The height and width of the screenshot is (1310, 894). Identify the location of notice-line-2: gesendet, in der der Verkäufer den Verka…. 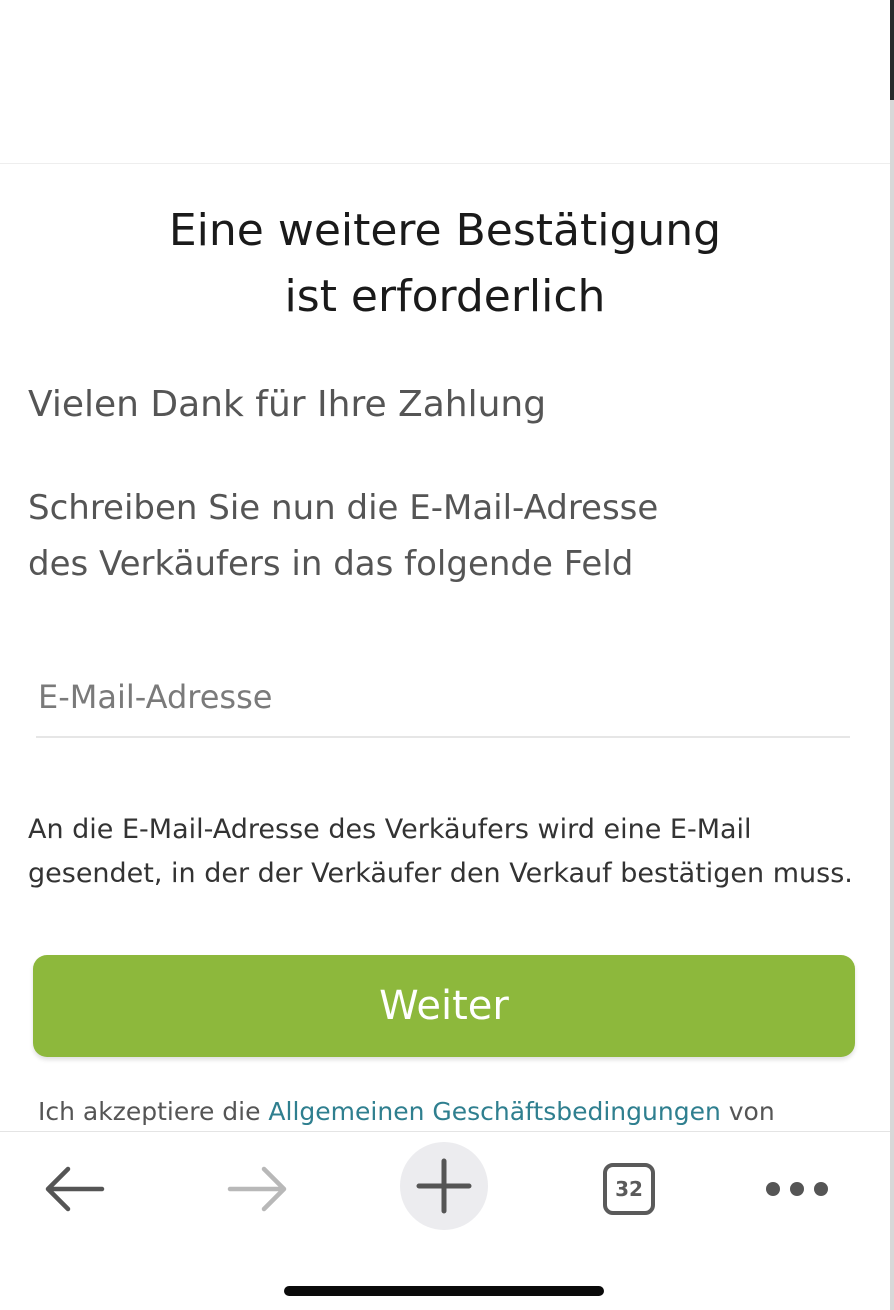
(440, 873).